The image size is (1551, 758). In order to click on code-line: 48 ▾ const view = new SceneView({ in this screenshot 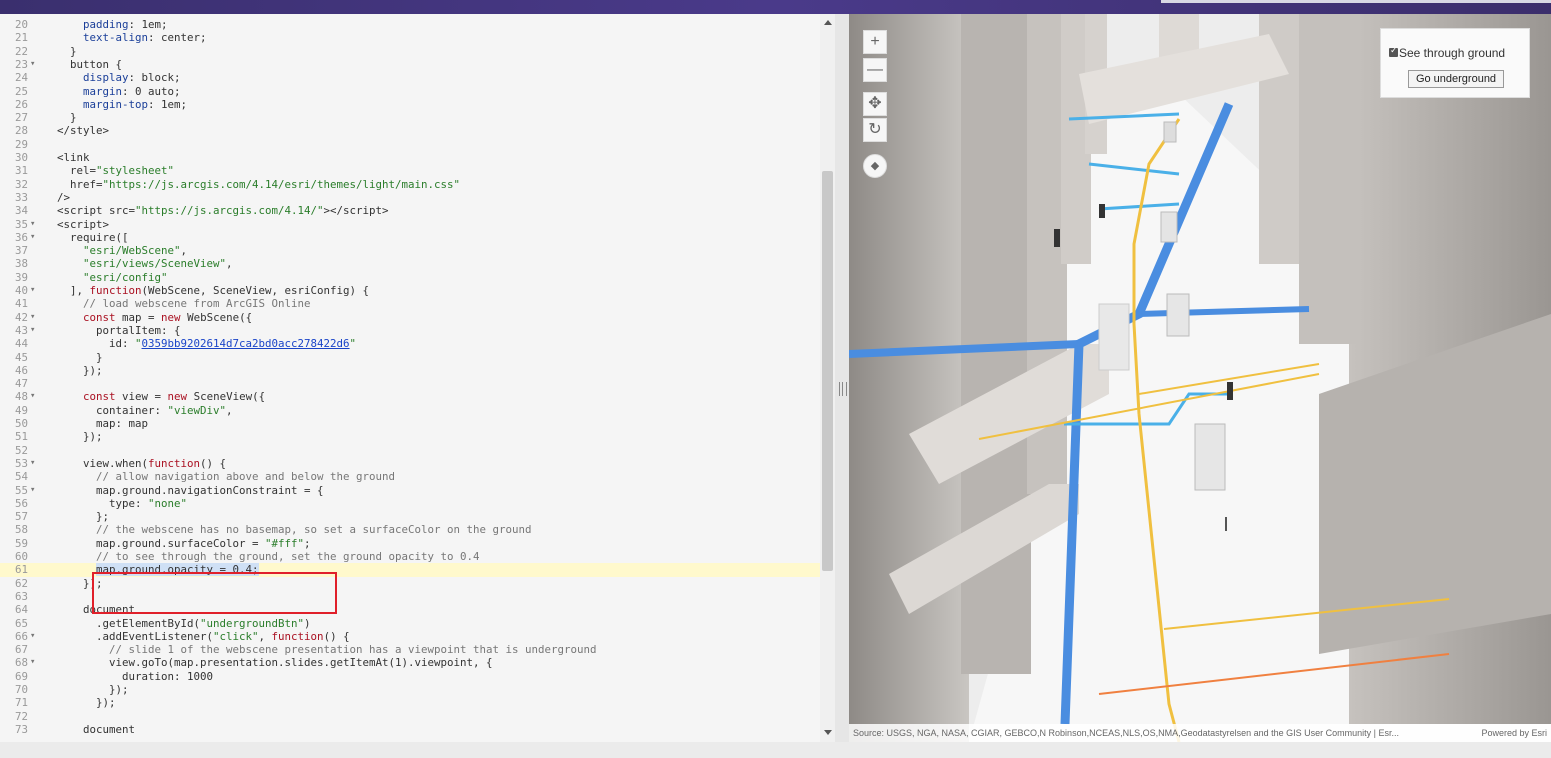, I will do `click(410, 396)`.